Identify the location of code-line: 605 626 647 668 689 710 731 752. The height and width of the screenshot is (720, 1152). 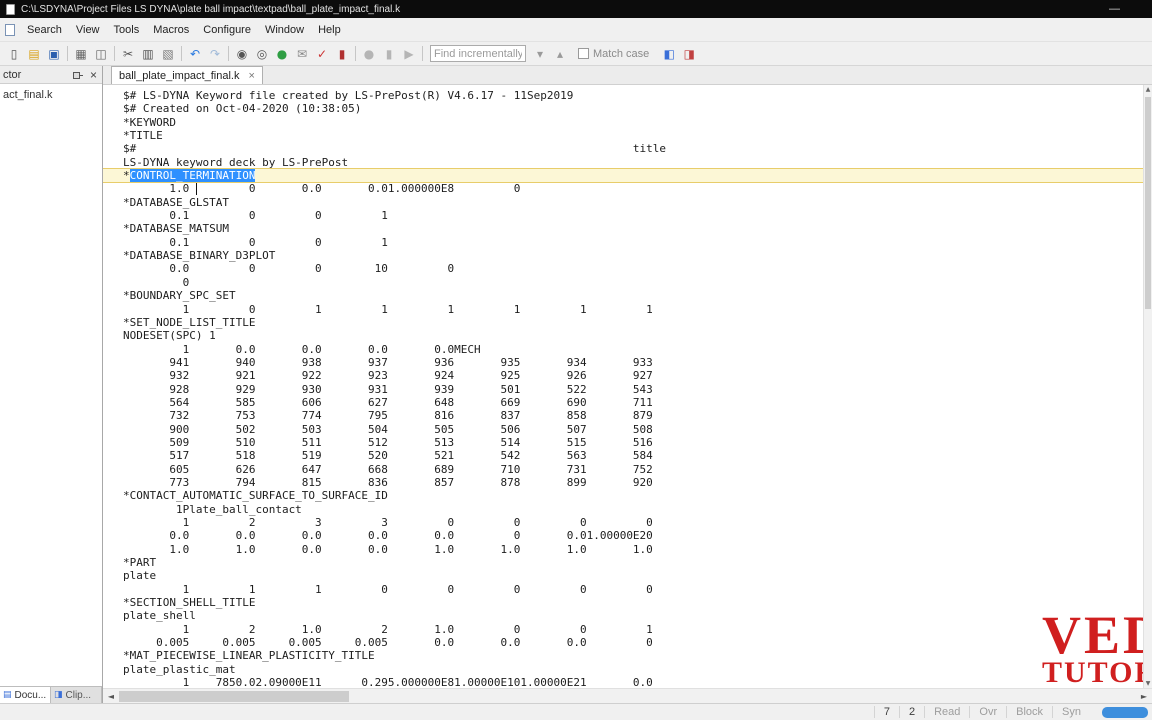
(623, 469).